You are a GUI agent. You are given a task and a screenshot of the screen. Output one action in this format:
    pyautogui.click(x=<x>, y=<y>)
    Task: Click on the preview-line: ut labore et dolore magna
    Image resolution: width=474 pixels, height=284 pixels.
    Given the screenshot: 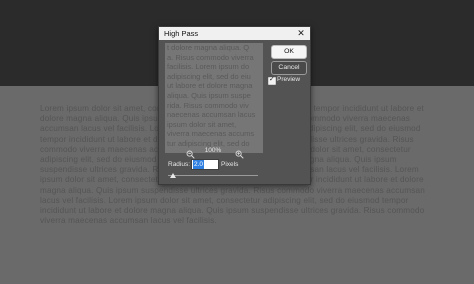 What is the action you would take?
    pyautogui.click(x=210, y=86)
    